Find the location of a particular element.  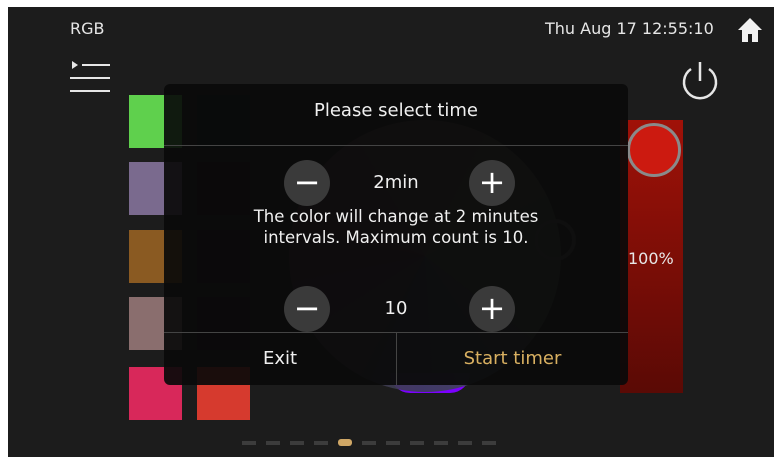

start-timer-button: Start timer is located at coordinates (512, 359).